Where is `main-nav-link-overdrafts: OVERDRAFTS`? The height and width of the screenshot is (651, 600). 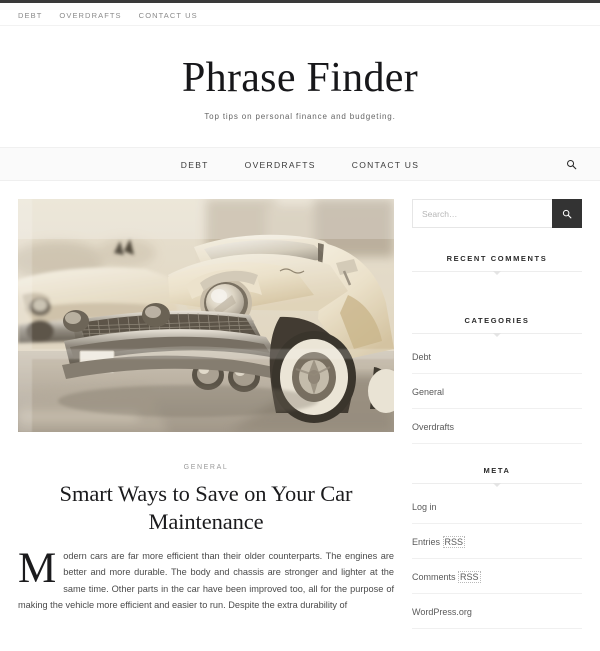
main-nav-link-overdrafts: OVERDRAFTS is located at coordinates (280, 165).